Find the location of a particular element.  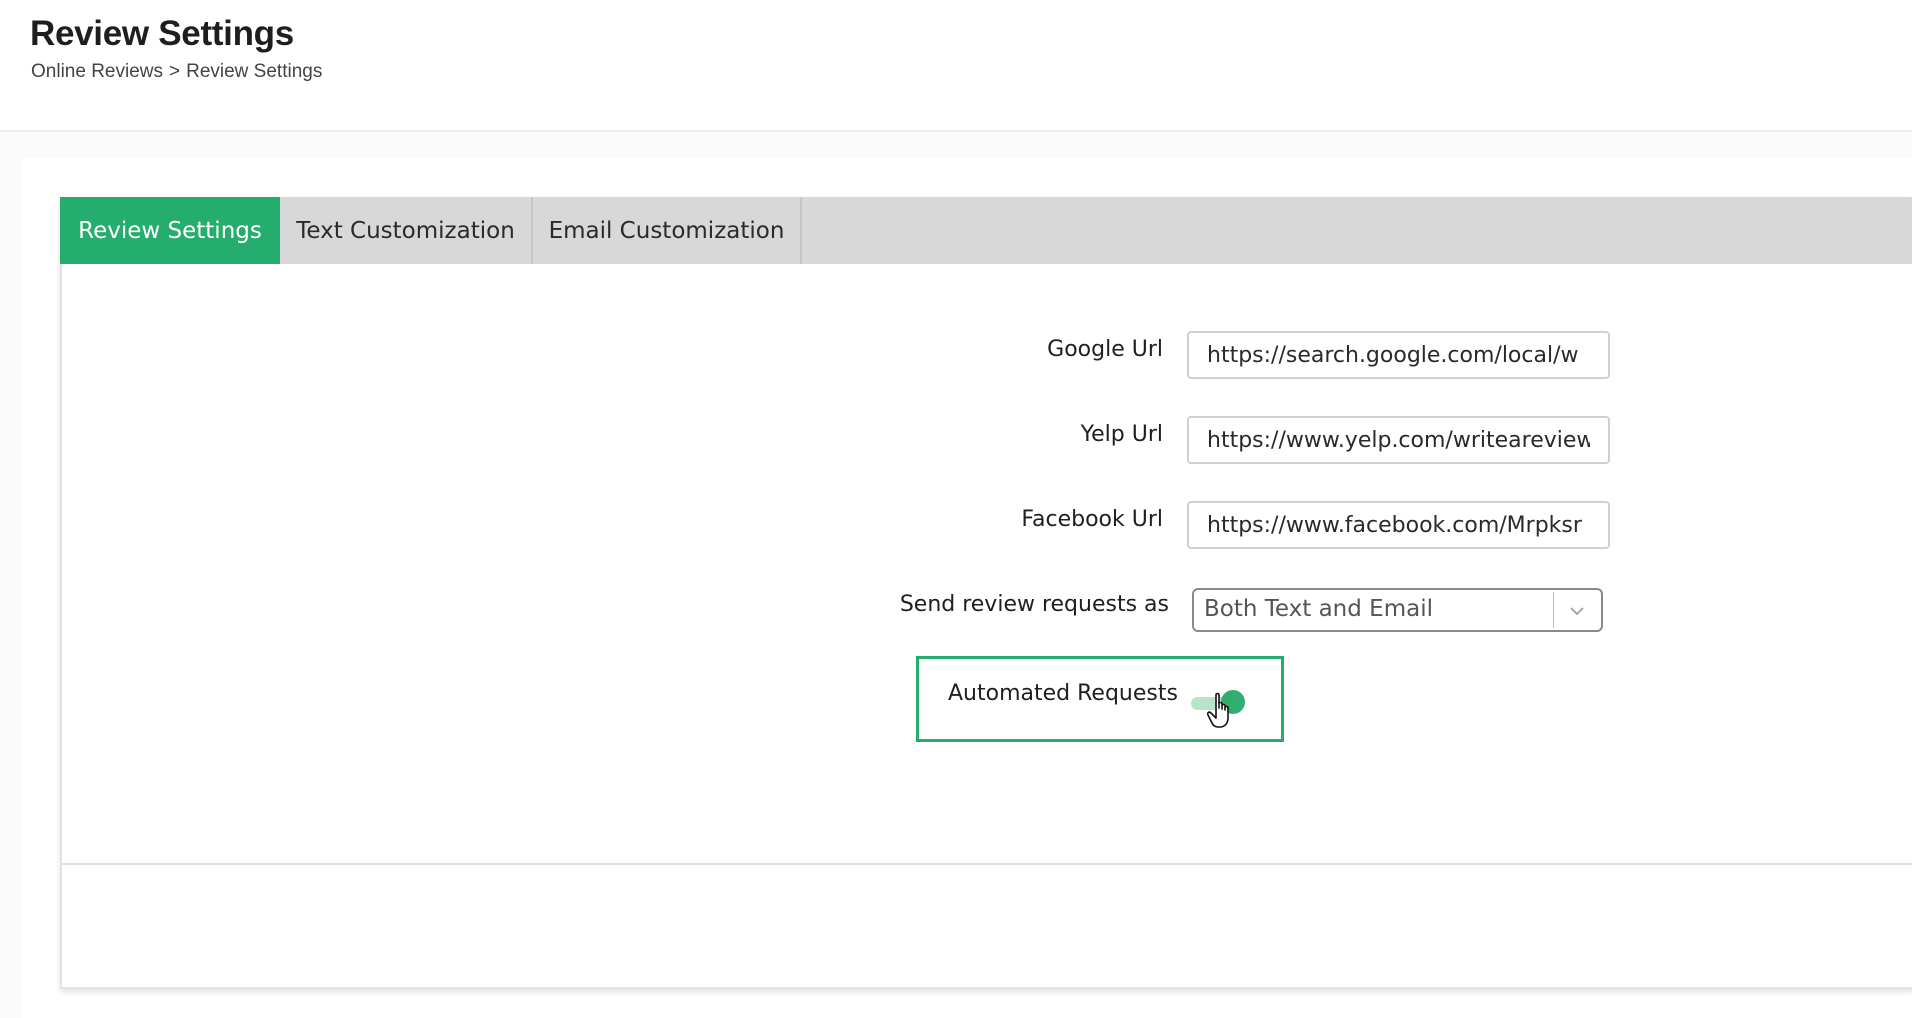

automated-requests-box: Automated Requests is located at coordinates (1100, 699).